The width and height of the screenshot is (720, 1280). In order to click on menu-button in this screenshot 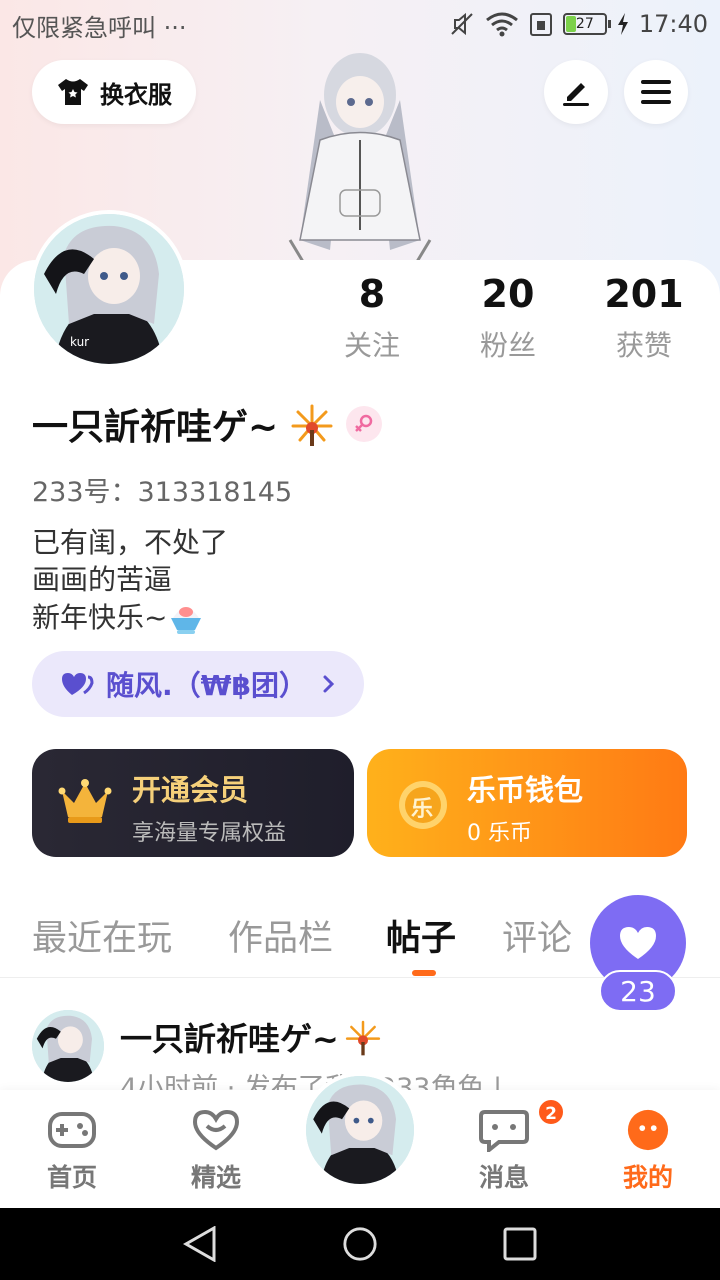, I will do `click(656, 92)`.